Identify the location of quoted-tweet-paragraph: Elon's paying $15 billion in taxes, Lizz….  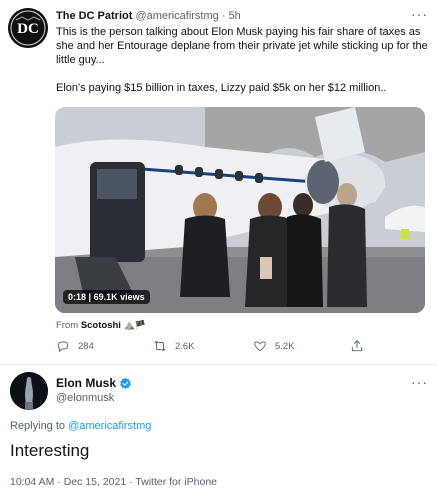
(221, 88).